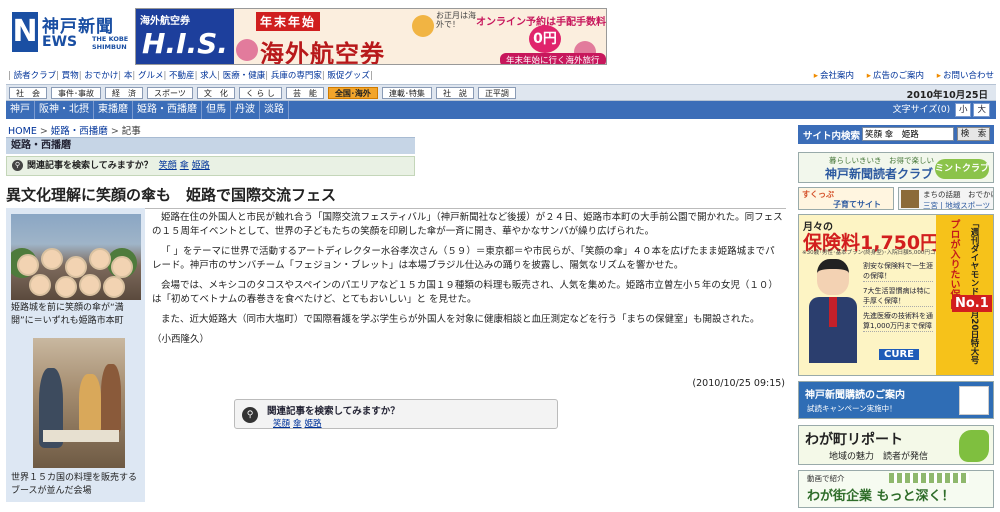 This screenshot has height=512, width=1000. What do you see at coordinates (965, 76) in the screenshot?
I see `util-link-contact: ▸ お問い合わせ` at bounding box center [965, 76].